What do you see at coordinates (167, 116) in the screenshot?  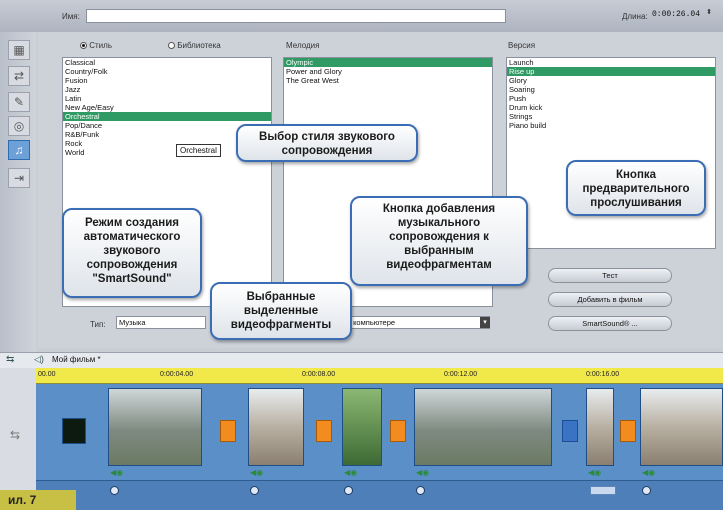 I see `list-item-selected: Orchestral` at bounding box center [167, 116].